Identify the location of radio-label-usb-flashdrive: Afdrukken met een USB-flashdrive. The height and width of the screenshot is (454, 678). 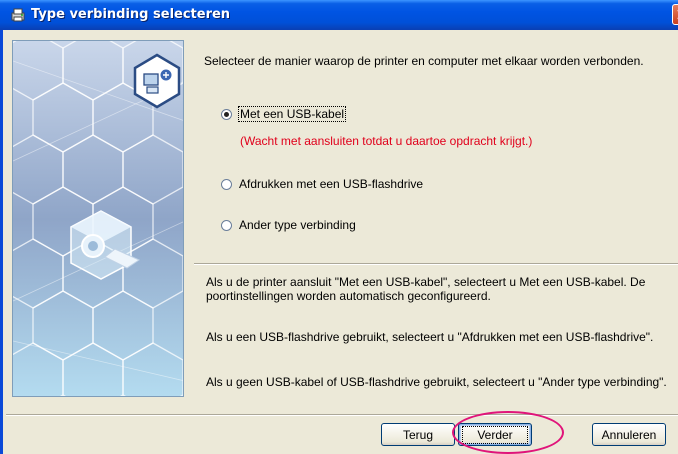
(331, 184).